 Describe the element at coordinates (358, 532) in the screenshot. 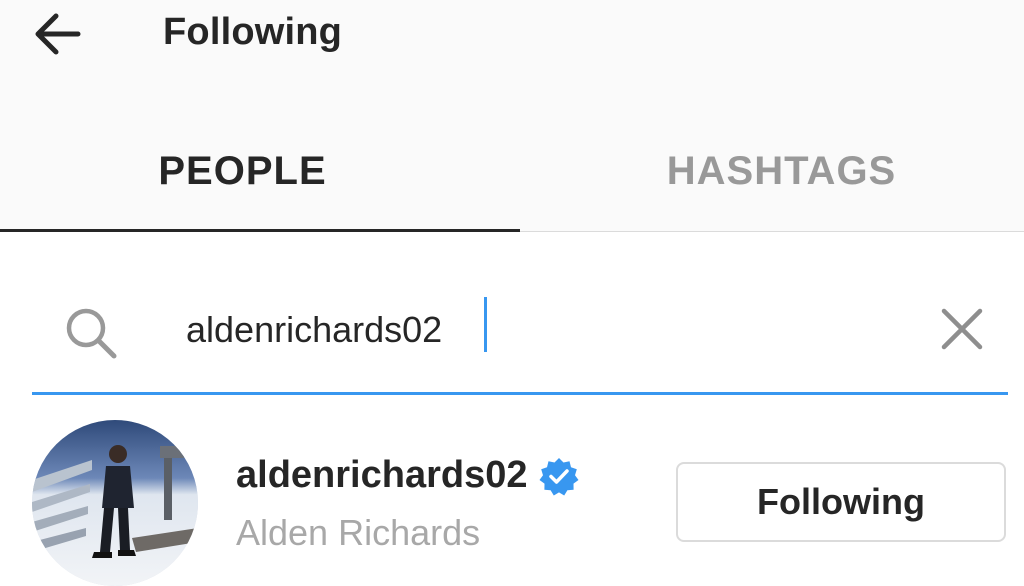

I see `full-name: Alden Richards` at that location.